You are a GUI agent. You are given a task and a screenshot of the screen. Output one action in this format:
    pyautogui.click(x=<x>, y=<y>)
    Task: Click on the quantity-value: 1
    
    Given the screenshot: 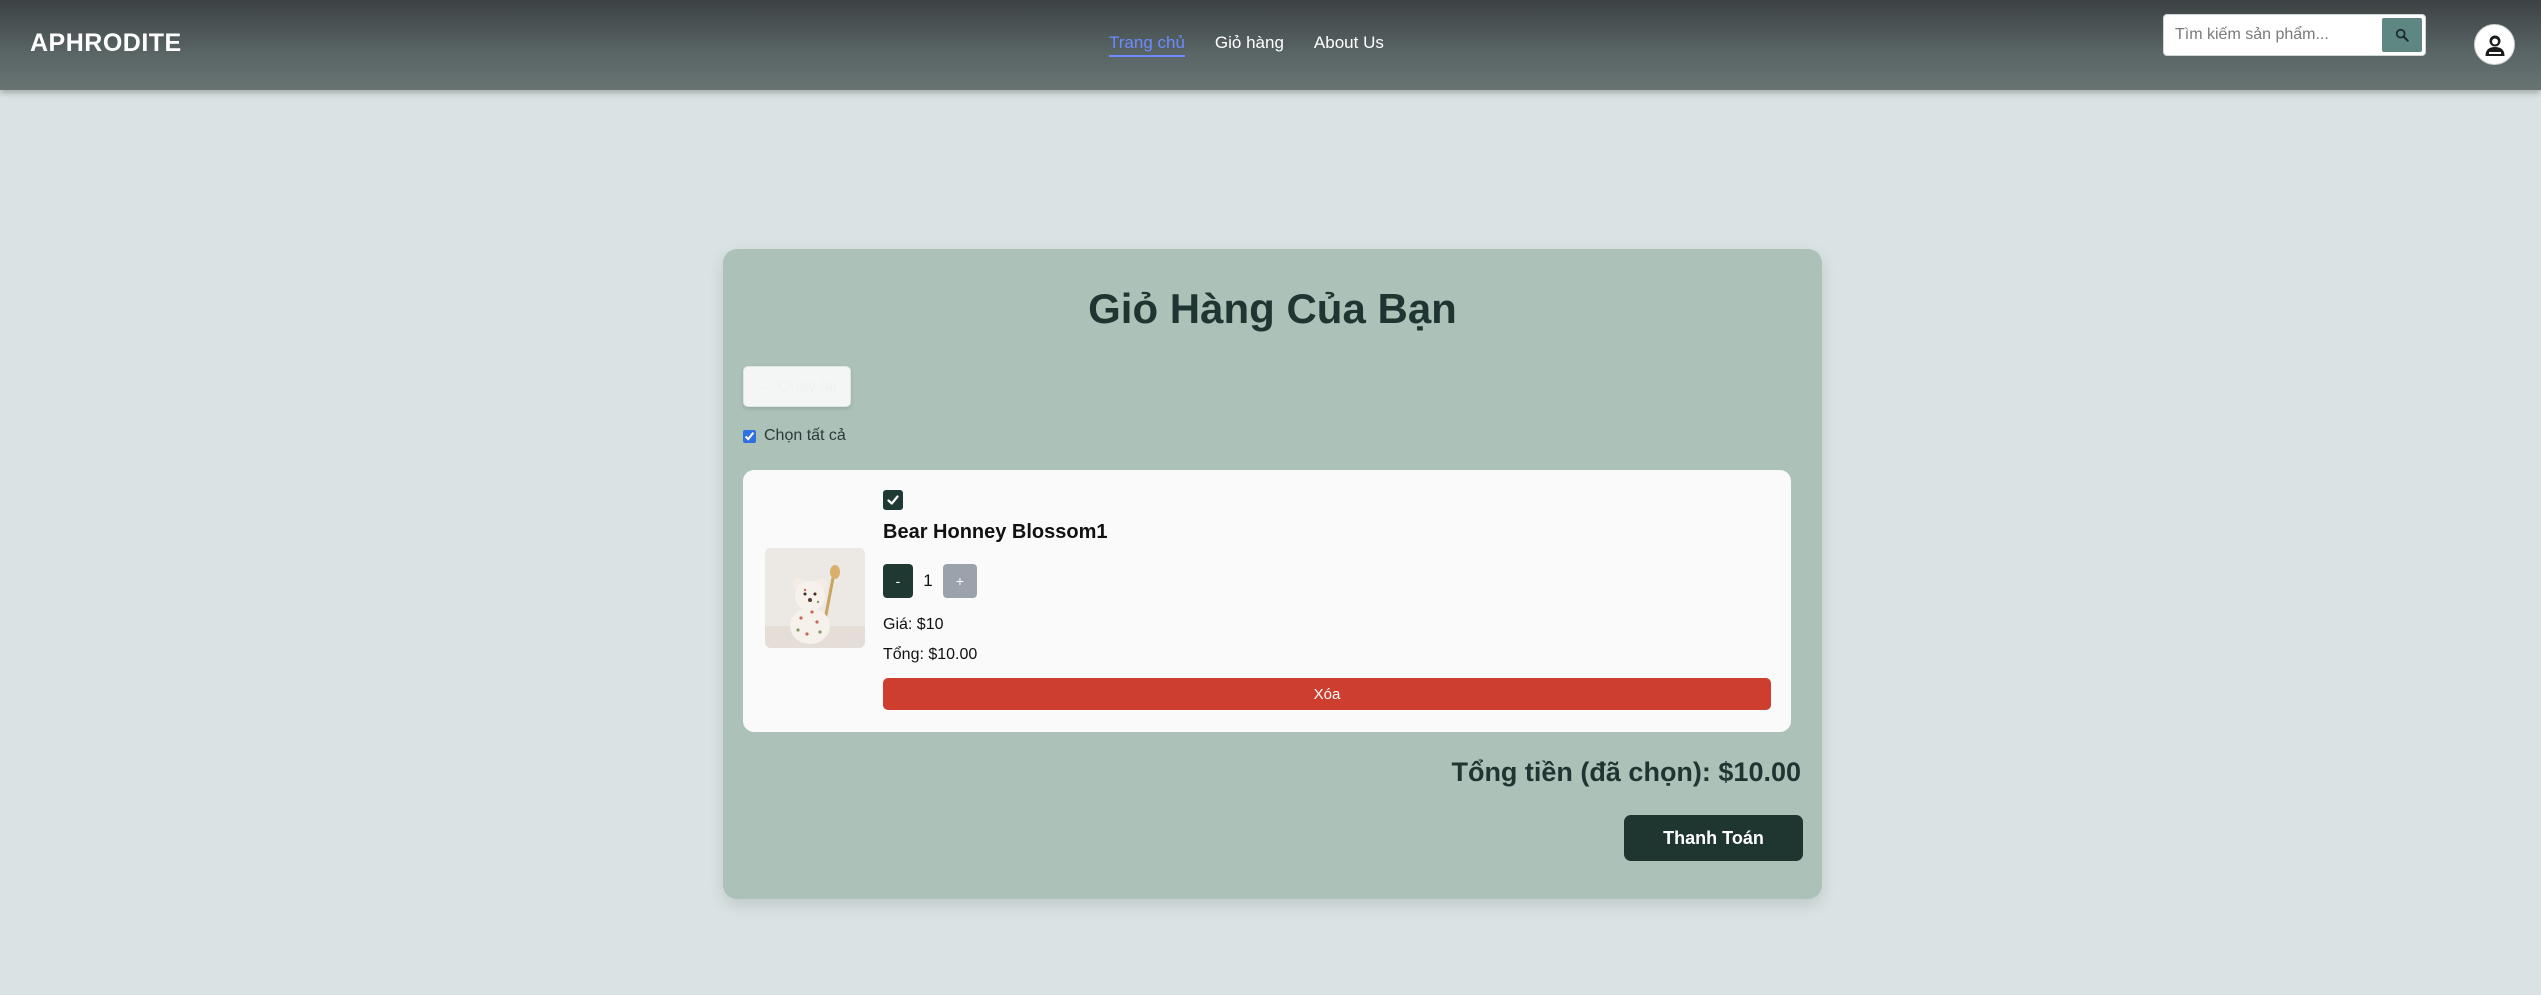 What is the action you would take?
    pyautogui.click(x=928, y=580)
    